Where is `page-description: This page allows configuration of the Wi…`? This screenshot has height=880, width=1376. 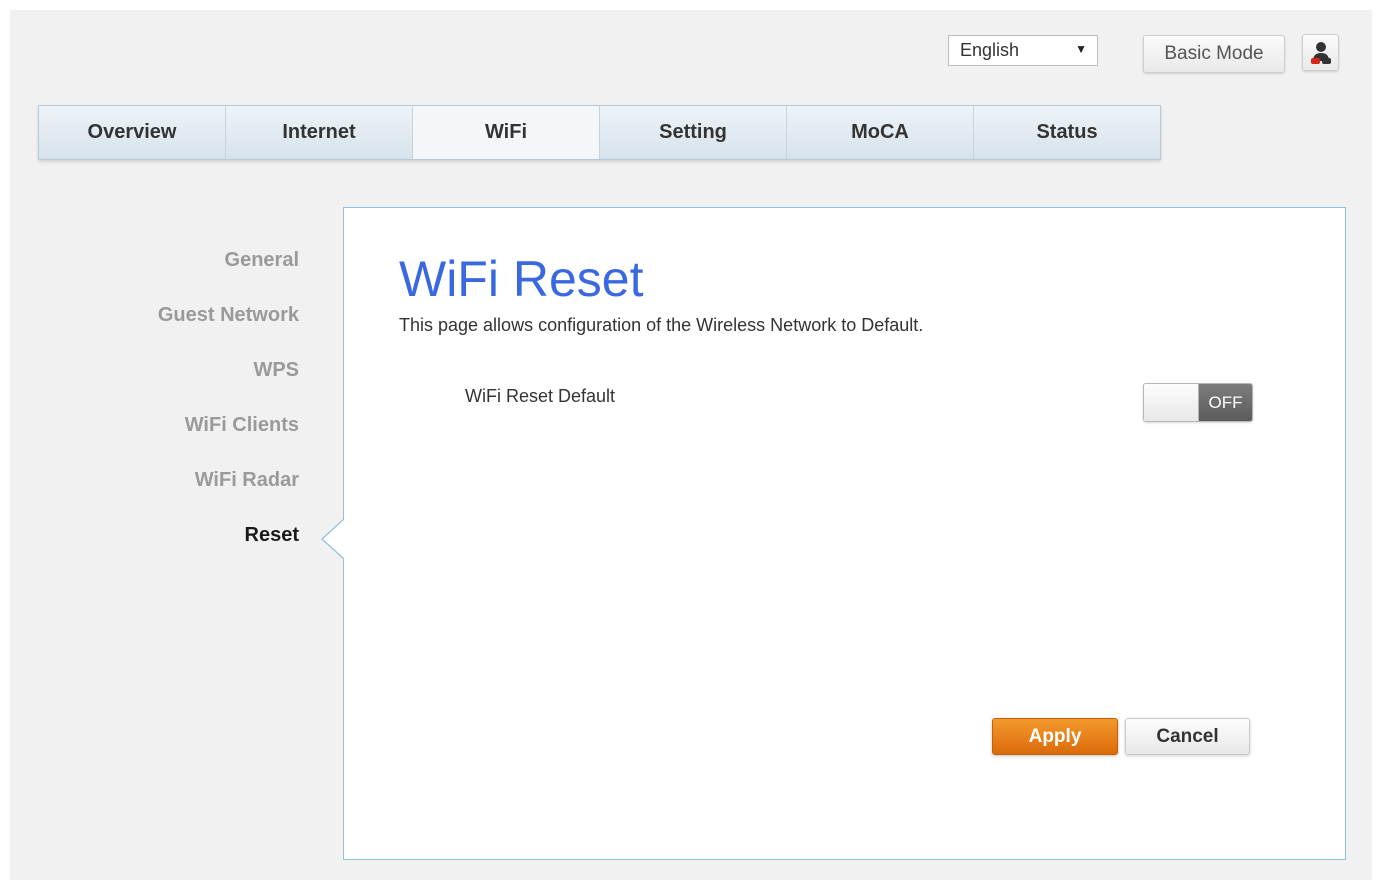
page-description: This page allows configuration of the Wi… is located at coordinates (661, 325).